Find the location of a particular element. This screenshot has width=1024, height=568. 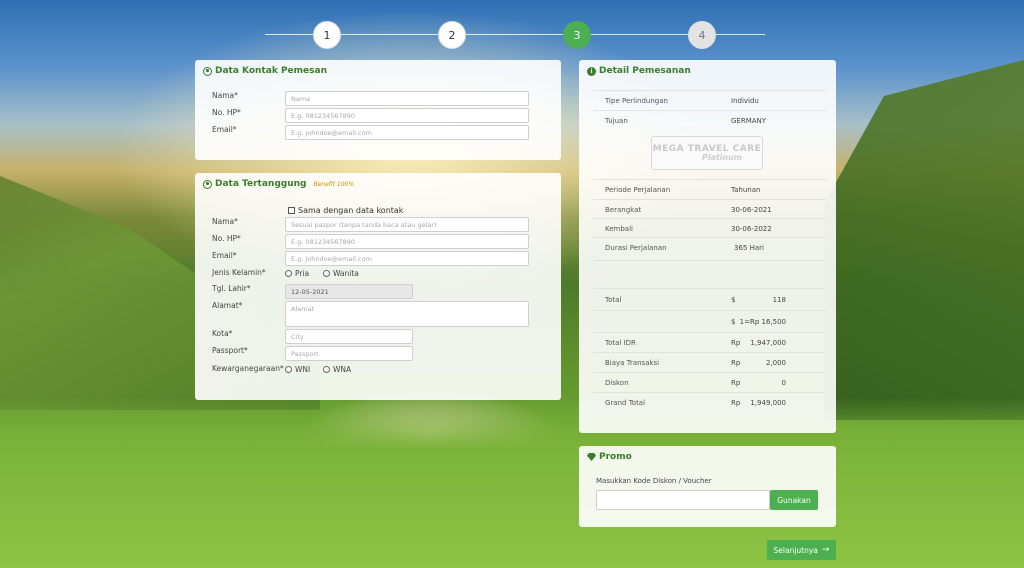

citizenship-wni-label: WNI is located at coordinates (303, 369).